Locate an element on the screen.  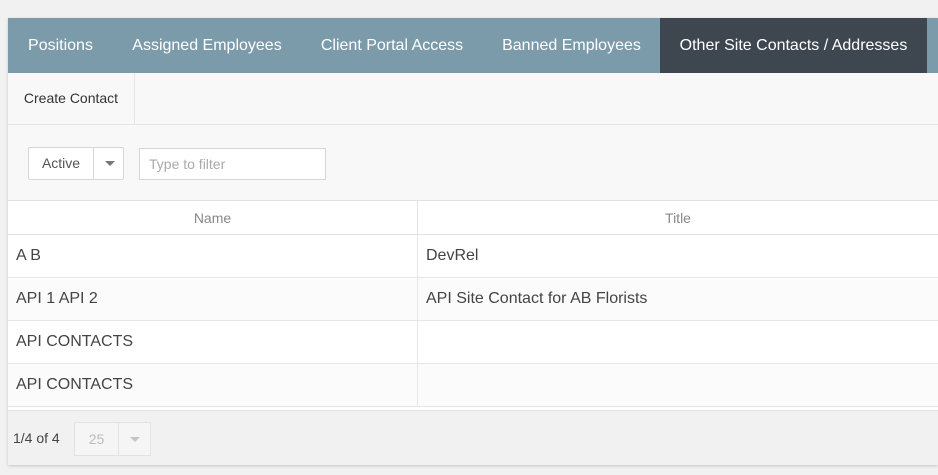
cell-name: A B is located at coordinates (213, 256).